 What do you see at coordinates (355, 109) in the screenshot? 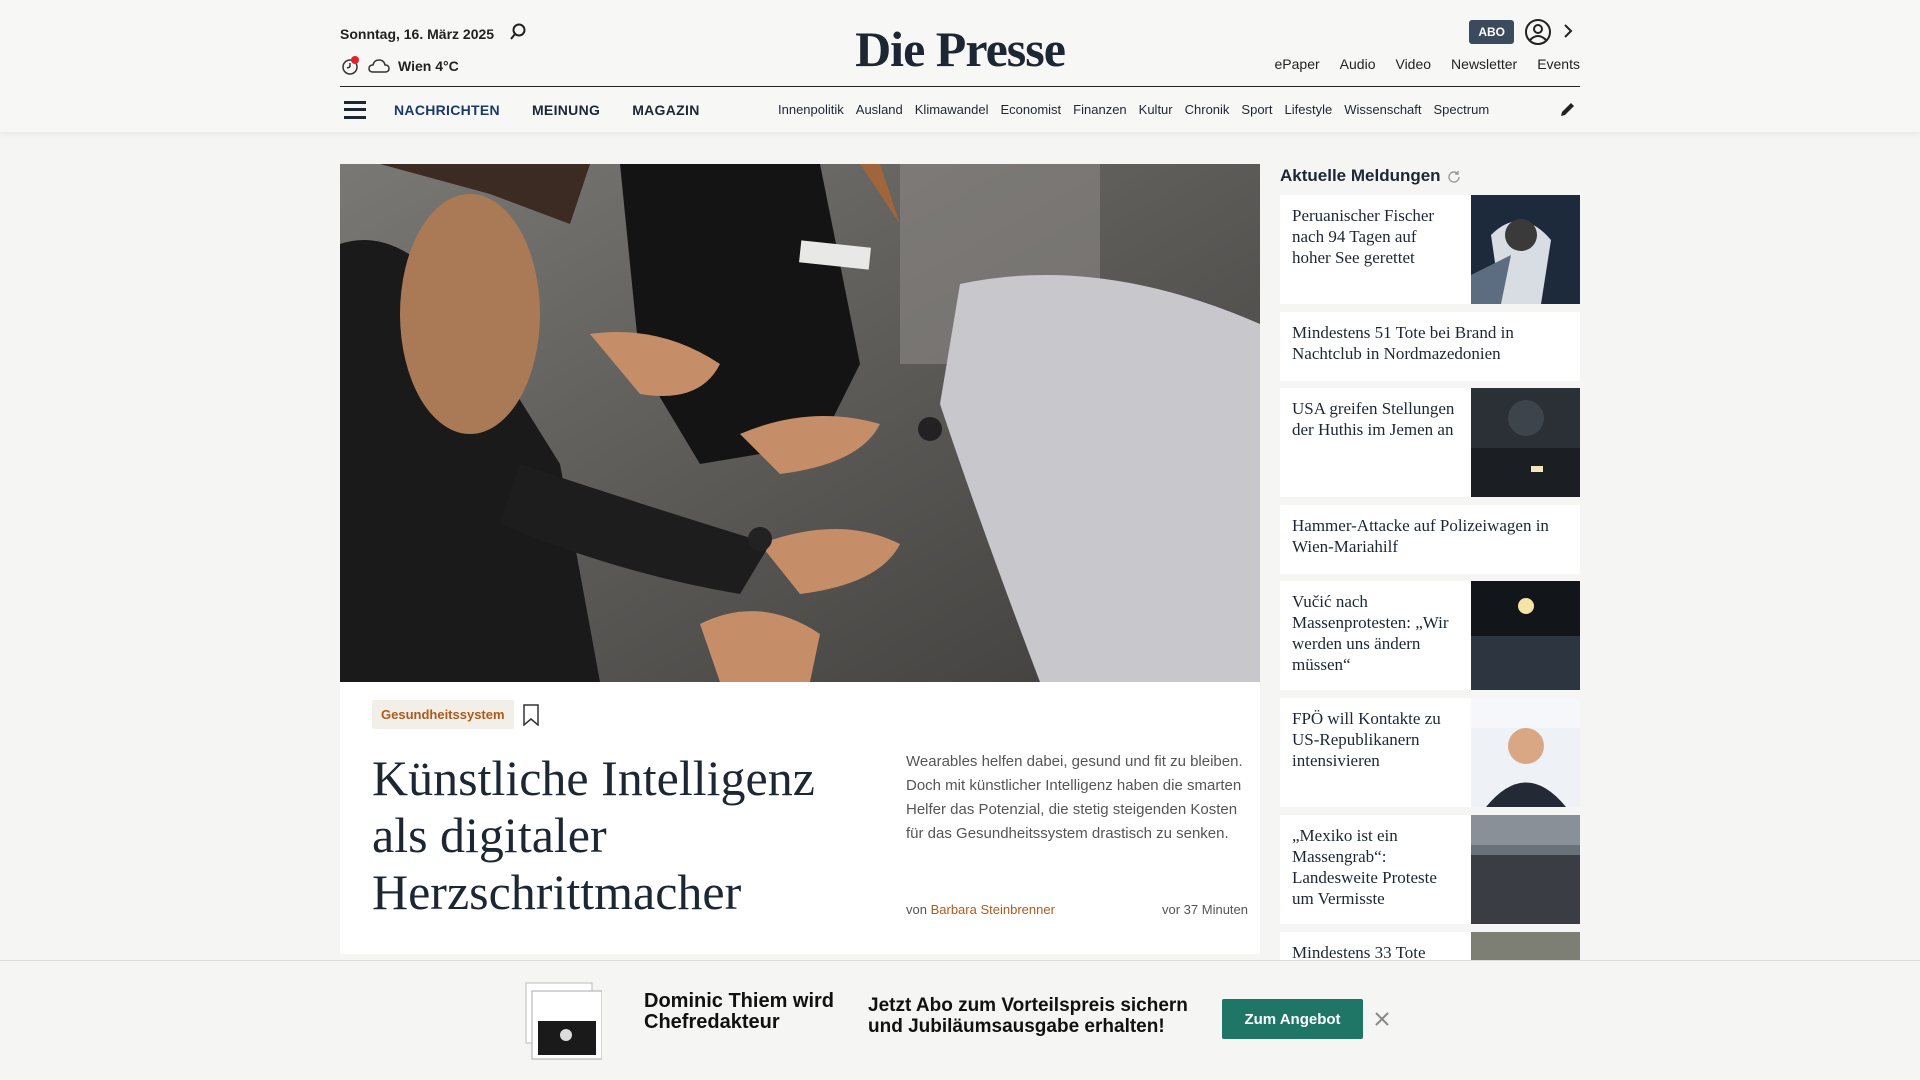
I see `menu-icon` at bounding box center [355, 109].